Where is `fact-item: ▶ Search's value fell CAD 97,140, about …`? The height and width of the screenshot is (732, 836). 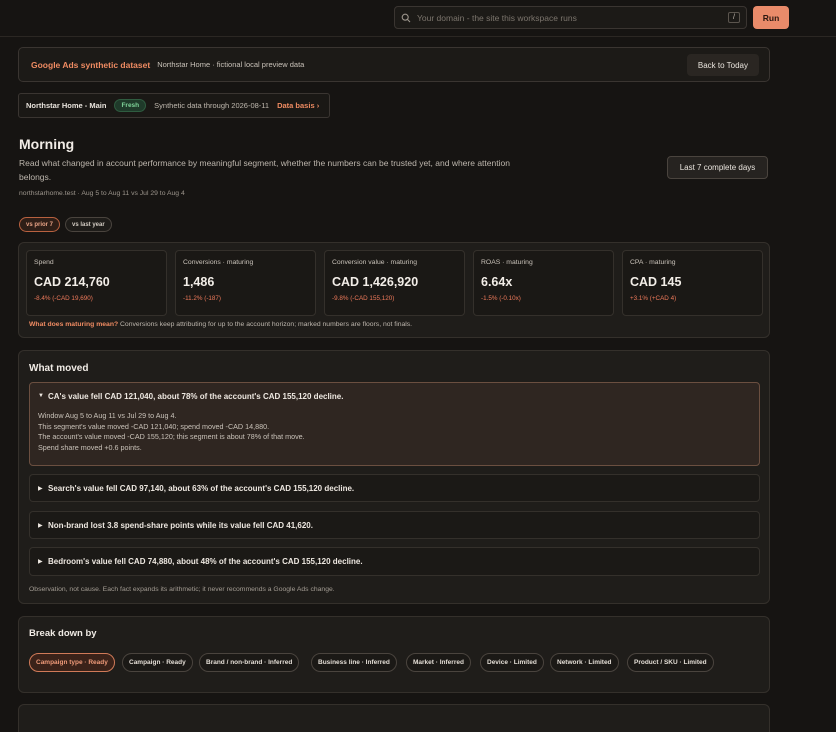
fact-item: ▶ Search's value fell CAD 97,140, about … is located at coordinates (394, 488).